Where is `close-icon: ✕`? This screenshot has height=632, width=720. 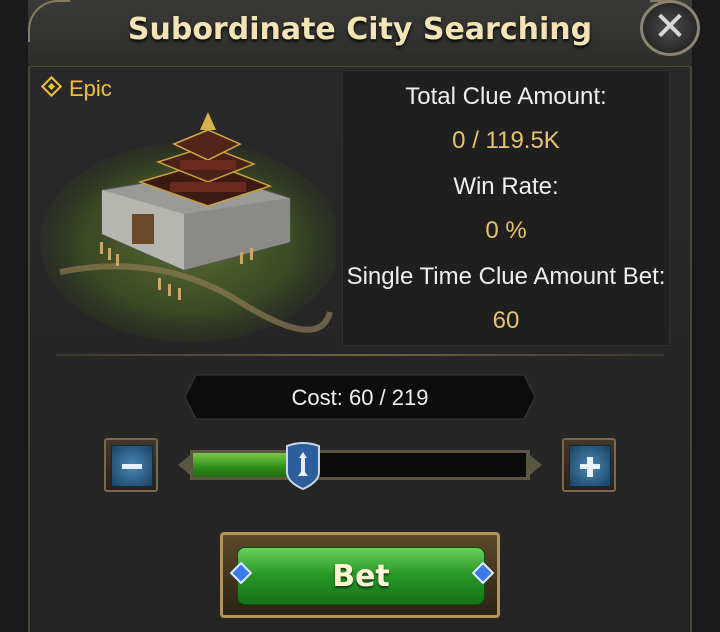 close-icon: ✕ is located at coordinates (670, 27).